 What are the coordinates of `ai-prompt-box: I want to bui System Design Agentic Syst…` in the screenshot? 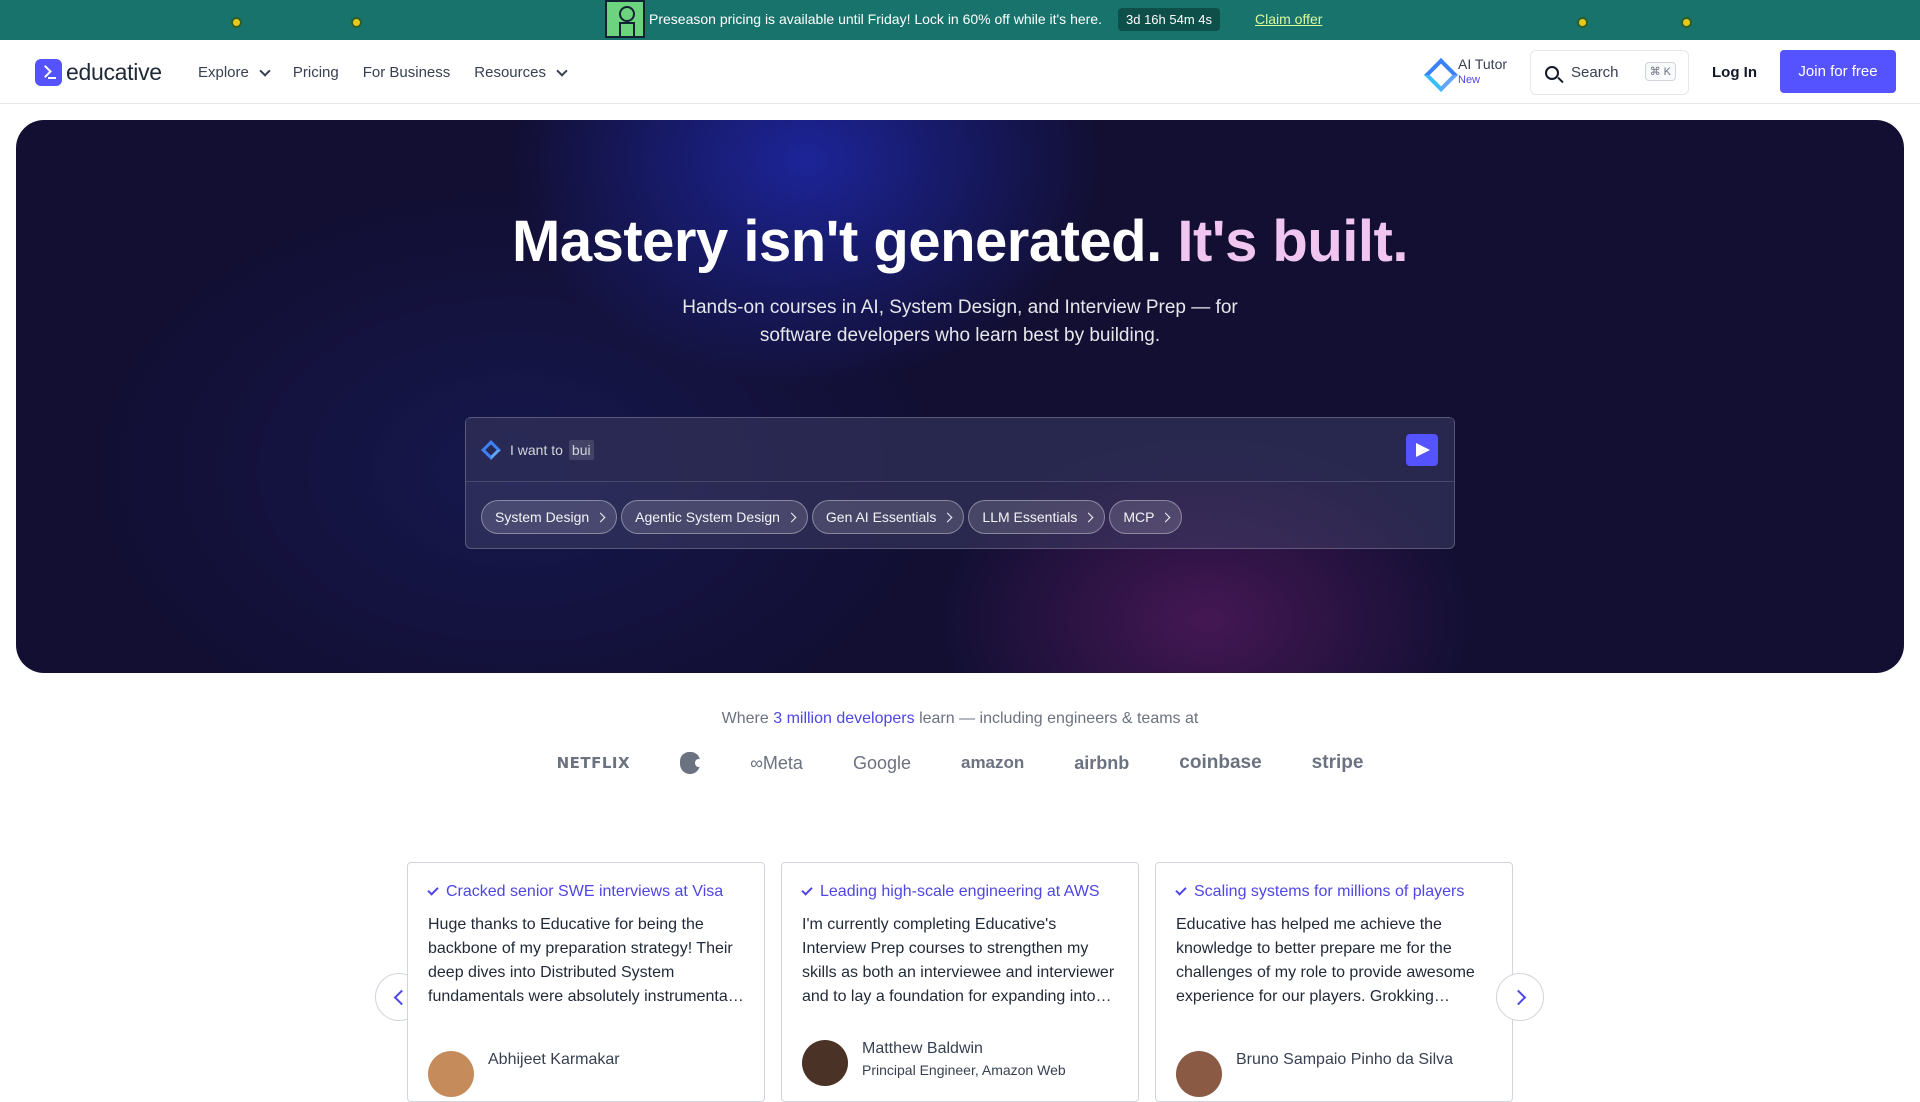 It's located at (960, 483).